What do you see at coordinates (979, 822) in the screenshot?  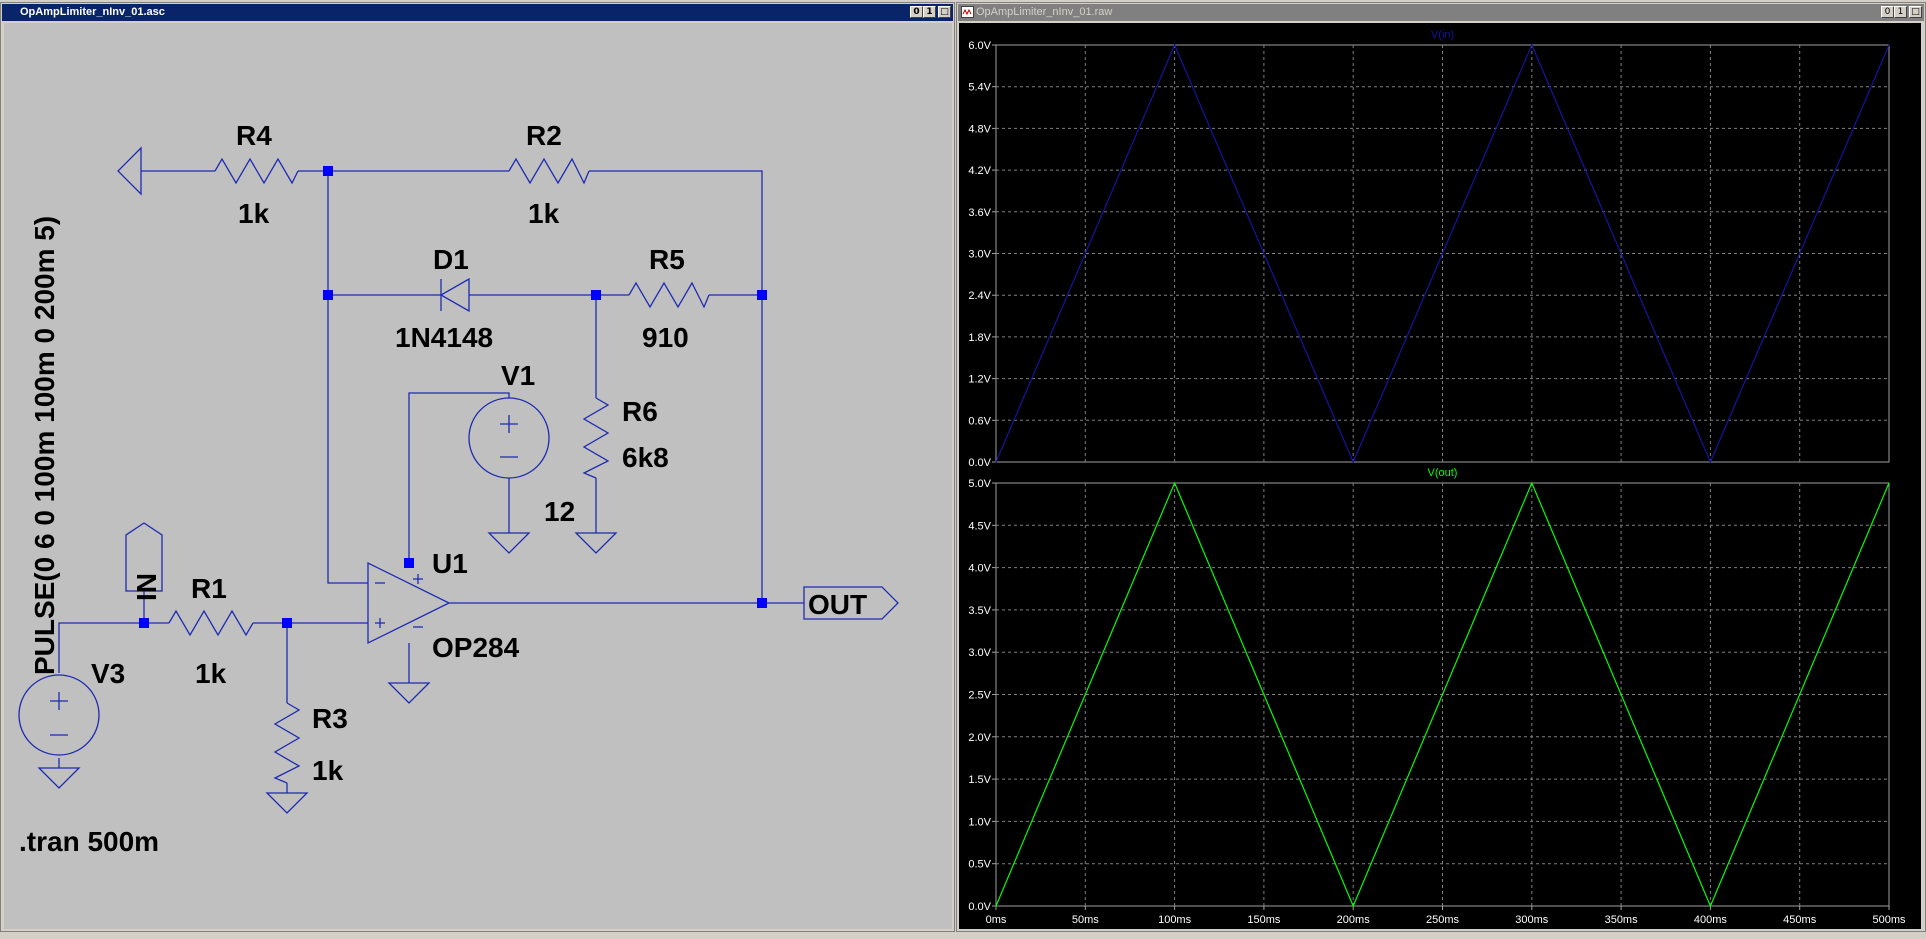 I see `y-tick-label: 1.0V` at bounding box center [979, 822].